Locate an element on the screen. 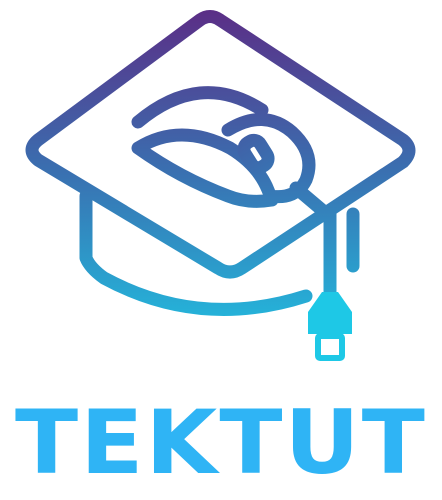 The width and height of the screenshot is (442, 500). tassel-plug is located at coordinates (330, 326).